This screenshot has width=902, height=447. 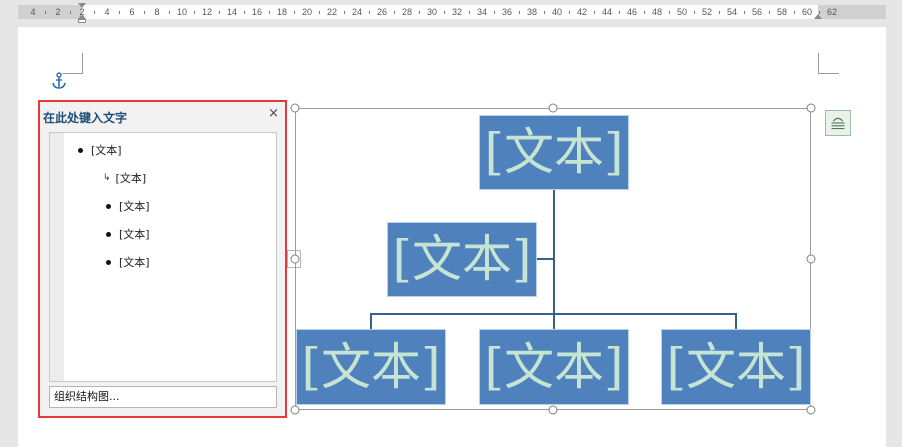 I want to click on text-pane-list: [文本] ↳ [文本] [文本] [文本] [文本], so click(x=163, y=257).